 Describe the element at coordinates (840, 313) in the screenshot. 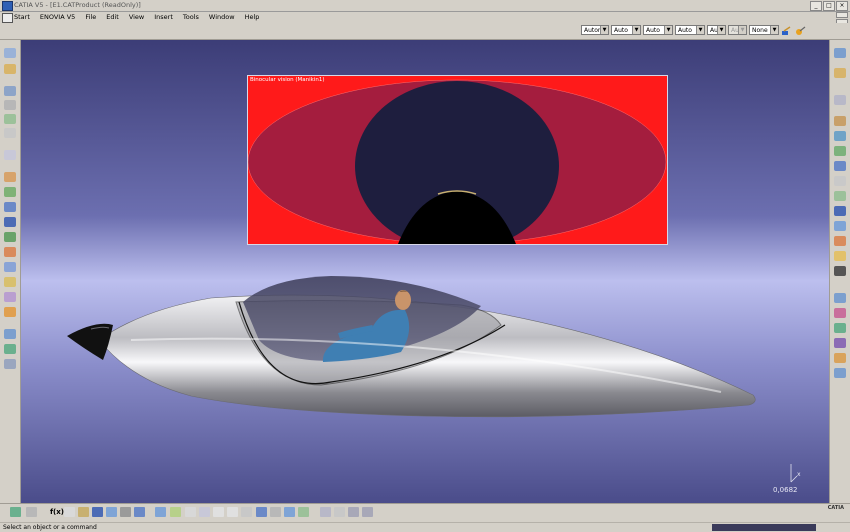

I see `arm-icon` at that location.